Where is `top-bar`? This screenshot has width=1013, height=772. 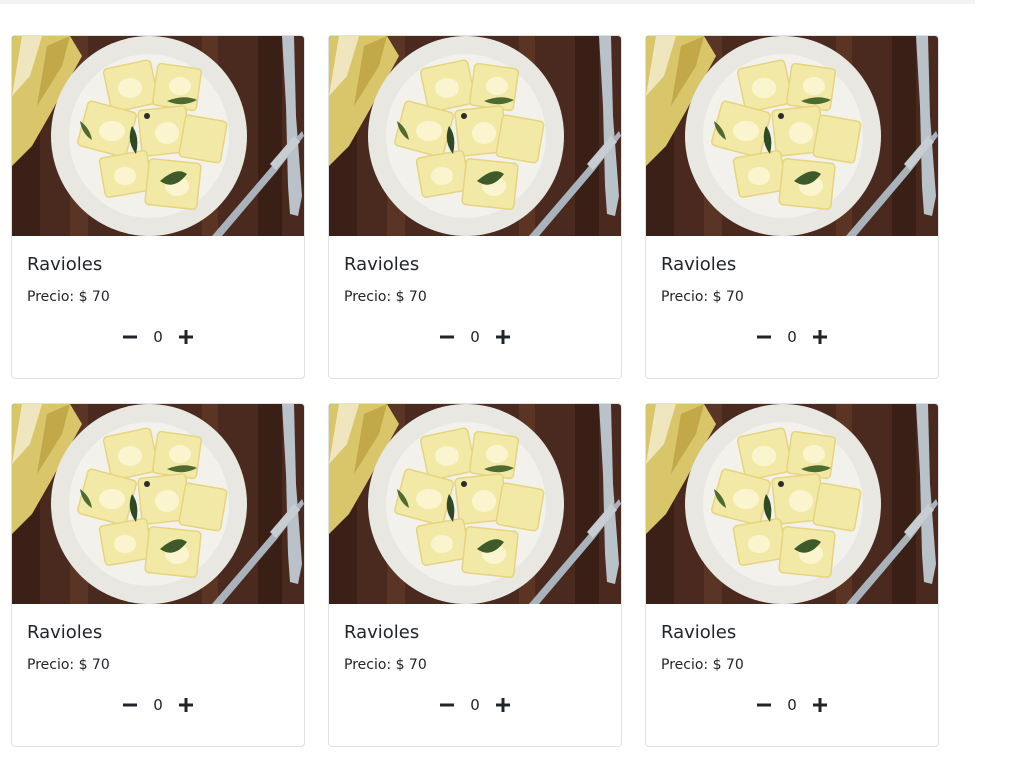
top-bar is located at coordinates (487, 2).